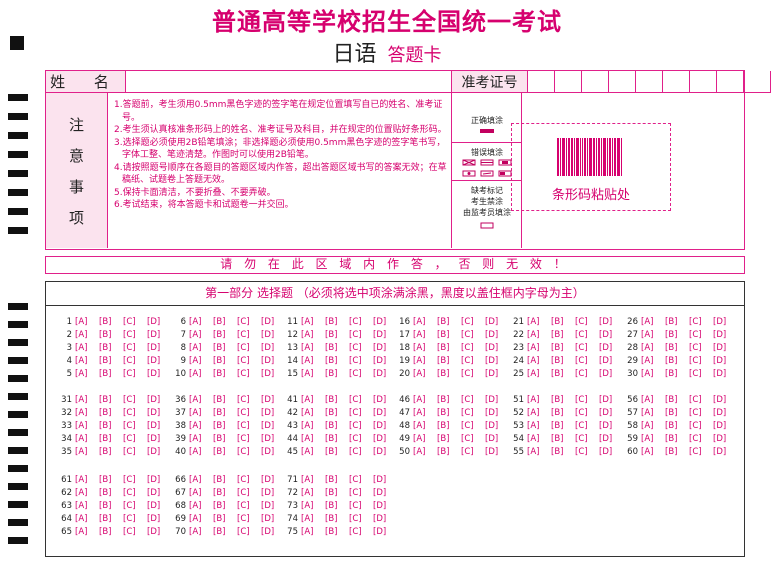 This screenshot has width=774, height=564. I want to click on name-field, so click(289, 82).